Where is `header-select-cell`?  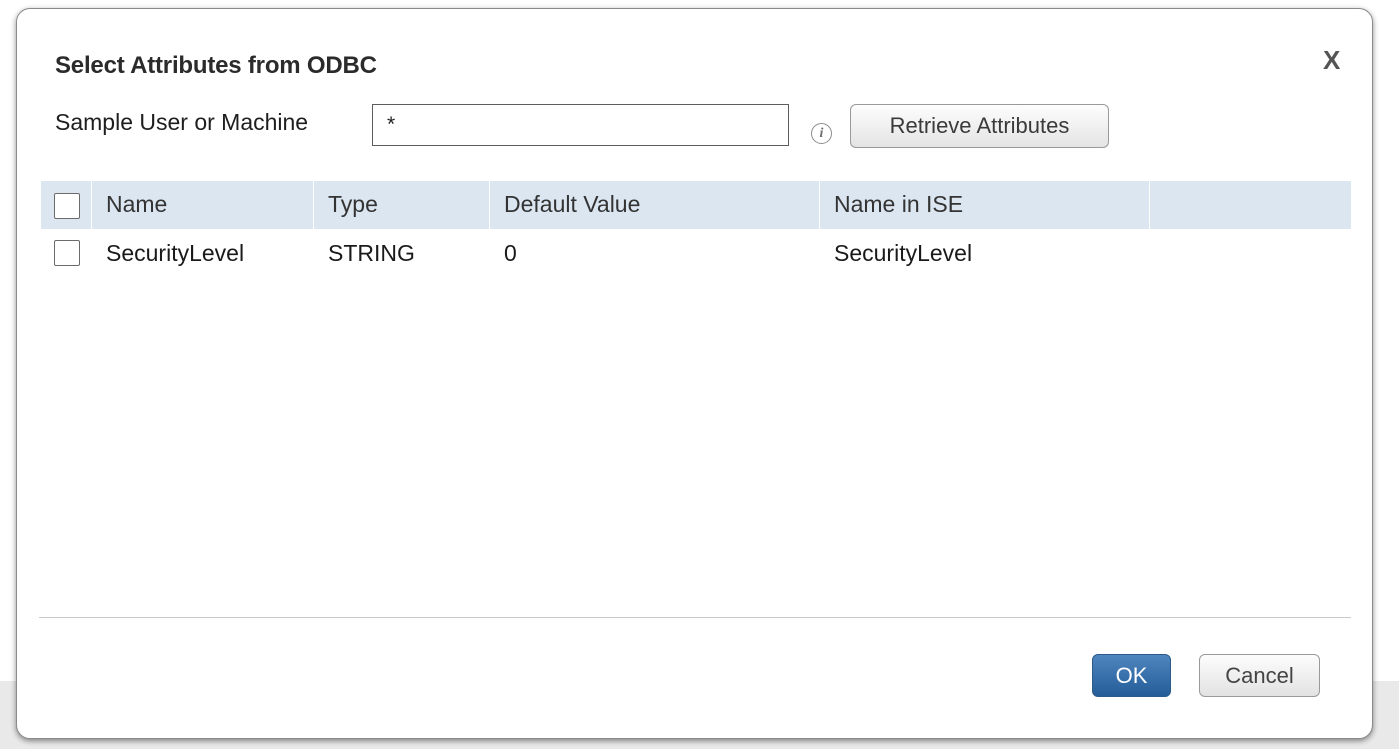 header-select-cell is located at coordinates (66, 205).